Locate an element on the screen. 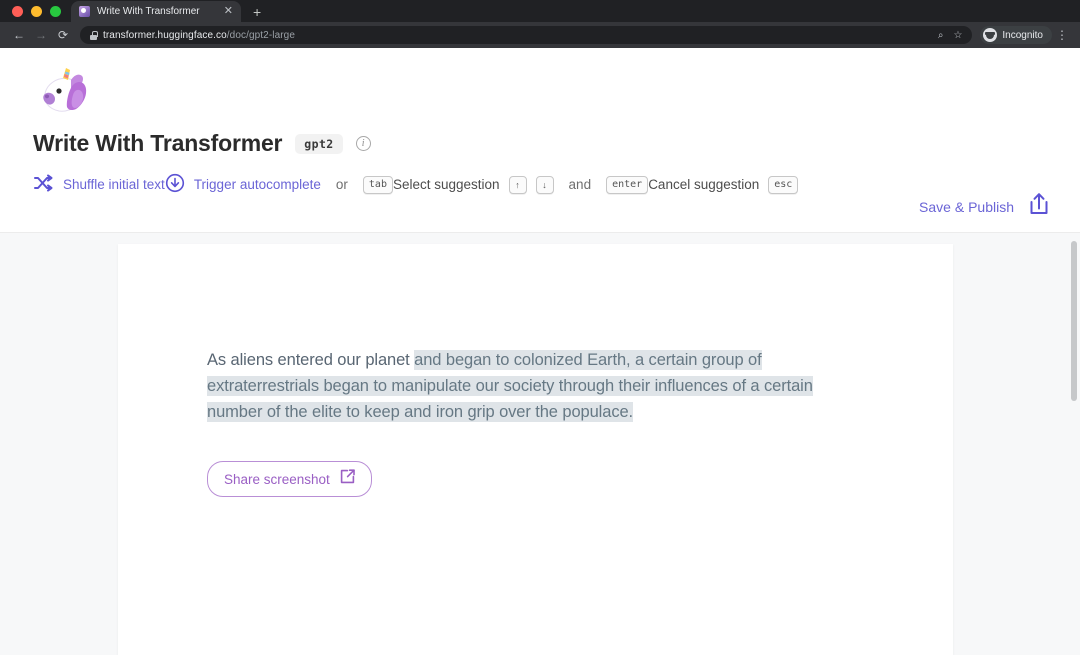 The image size is (1080, 655). model-badge: gpt2 is located at coordinates (319, 143).